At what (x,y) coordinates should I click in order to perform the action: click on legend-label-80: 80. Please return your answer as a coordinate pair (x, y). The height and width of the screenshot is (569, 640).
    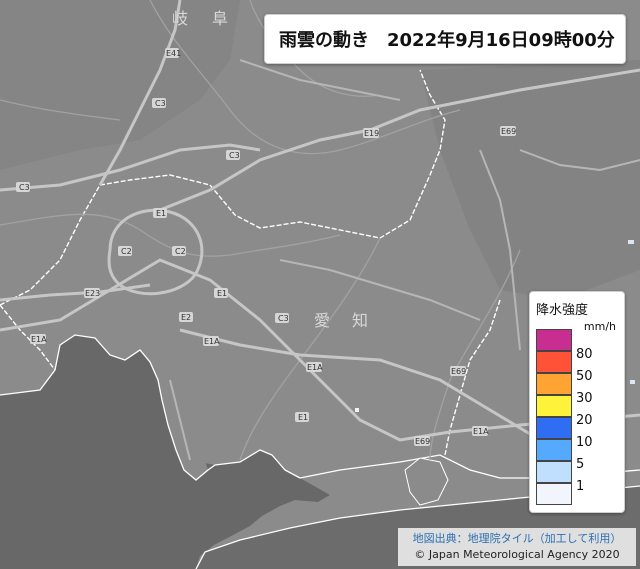
    Looking at the image, I should click on (584, 354).